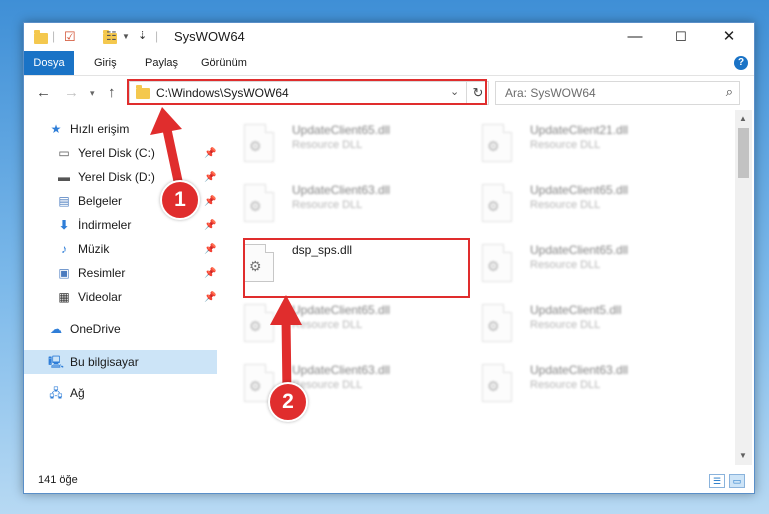 Image resolution: width=769 pixels, height=514 pixels. Describe the element at coordinates (288, 402) in the screenshot. I see `step-2-badge: 2` at that location.